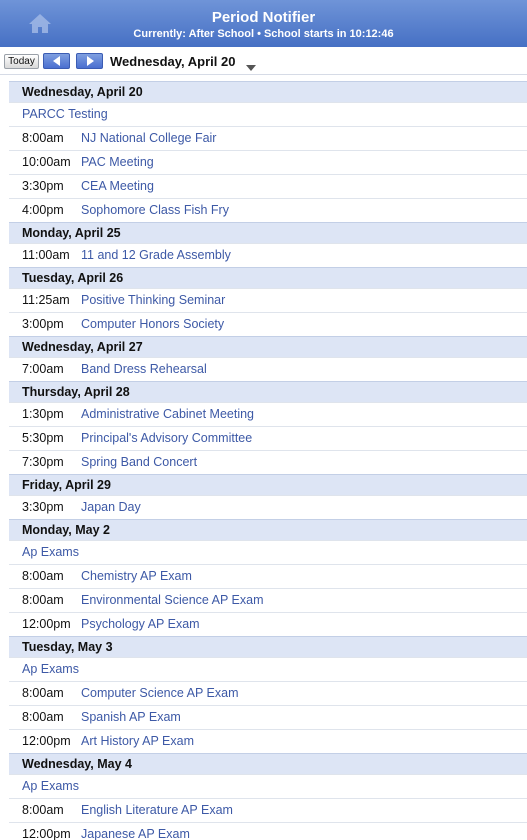  What do you see at coordinates (43, 210) in the screenshot?
I see `event-time: 4:00pm` at bounding box center [43, 210].